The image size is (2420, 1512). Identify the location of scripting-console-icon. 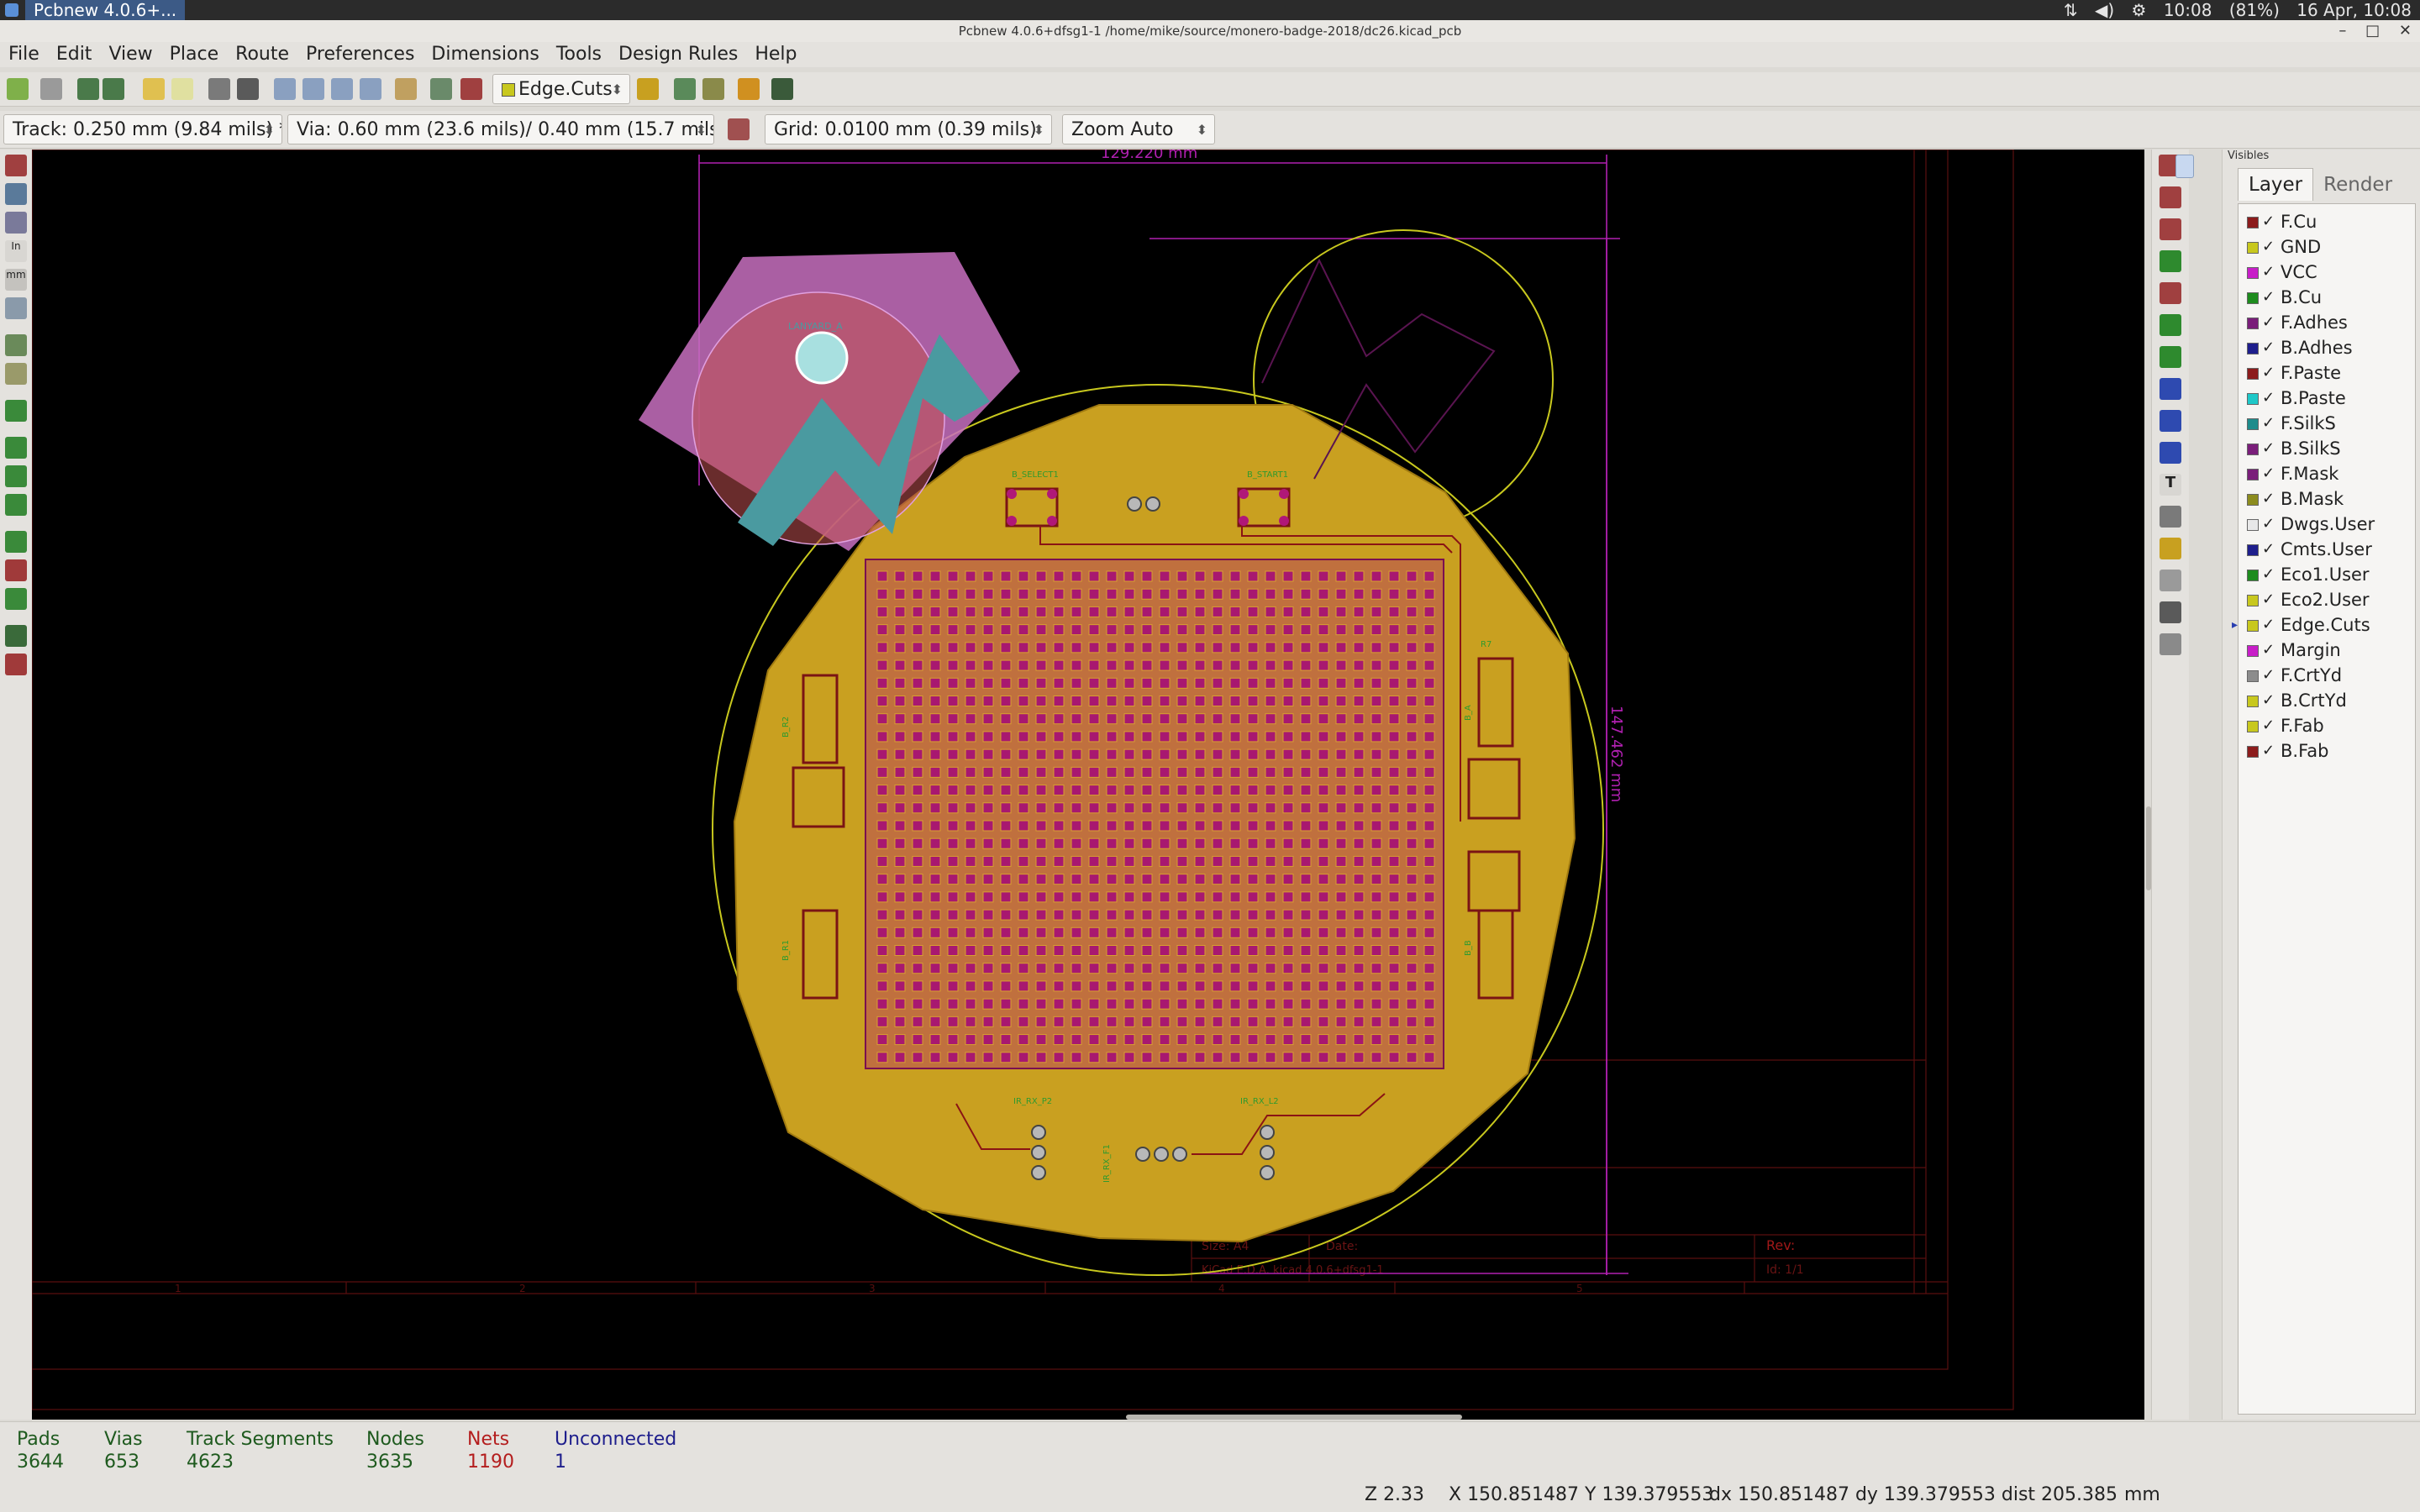
(782, 89).